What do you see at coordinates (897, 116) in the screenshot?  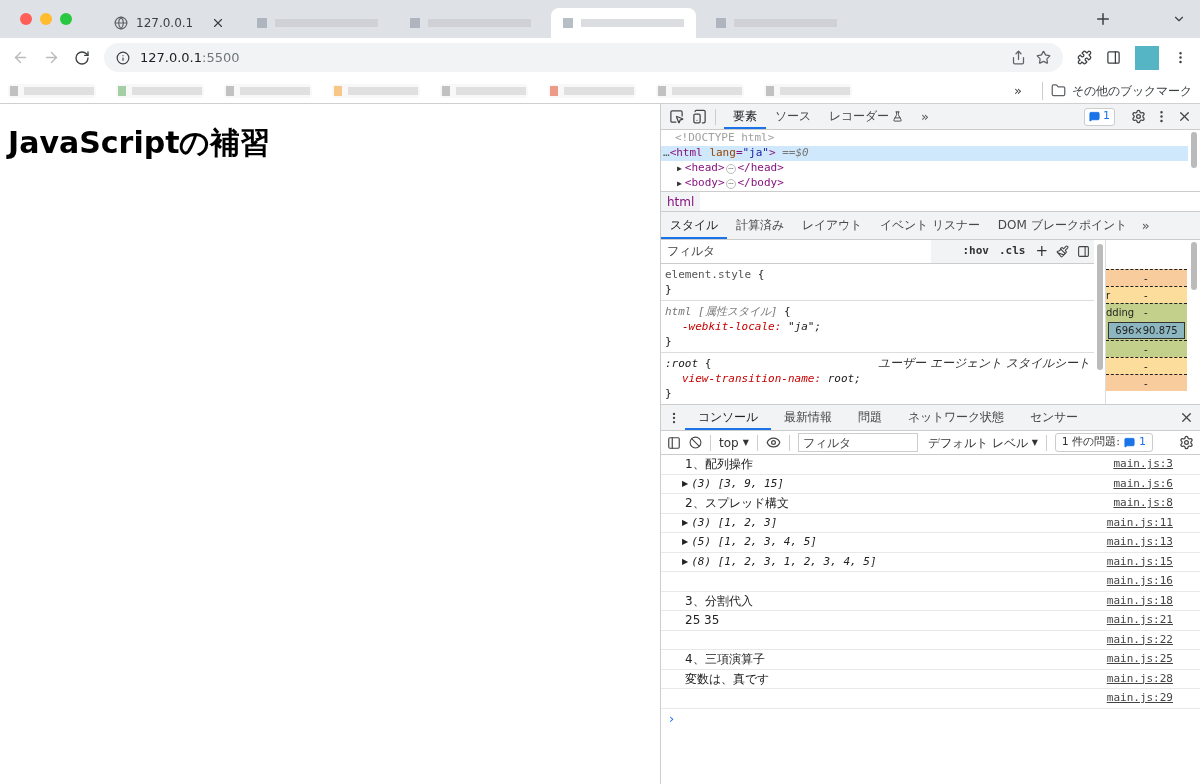 I see `flask-icon` at bounding box center [897, 116].